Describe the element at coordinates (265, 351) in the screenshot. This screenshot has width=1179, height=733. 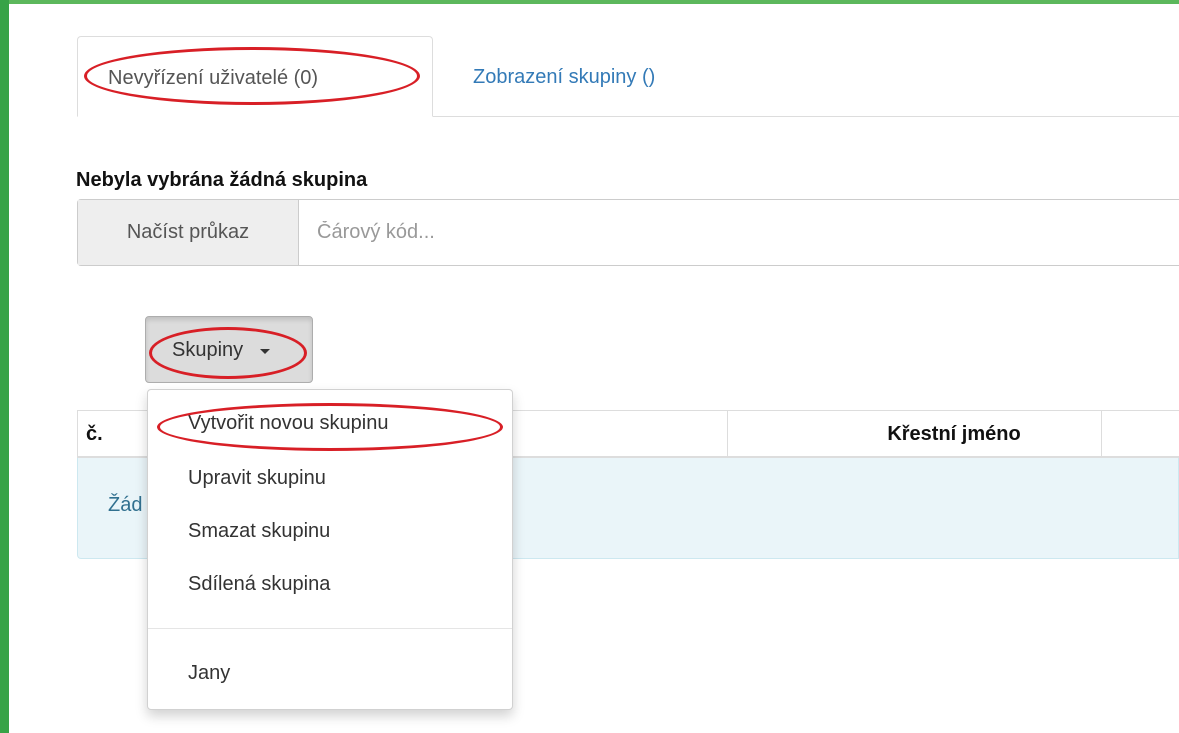
I see `caret-down-icon` at that location.